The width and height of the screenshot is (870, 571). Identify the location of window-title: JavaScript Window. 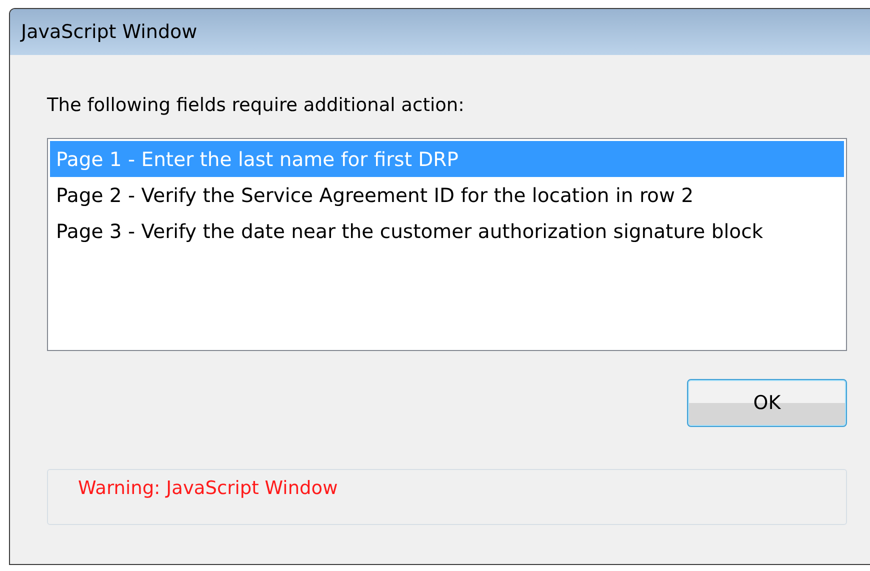
(109, 32).